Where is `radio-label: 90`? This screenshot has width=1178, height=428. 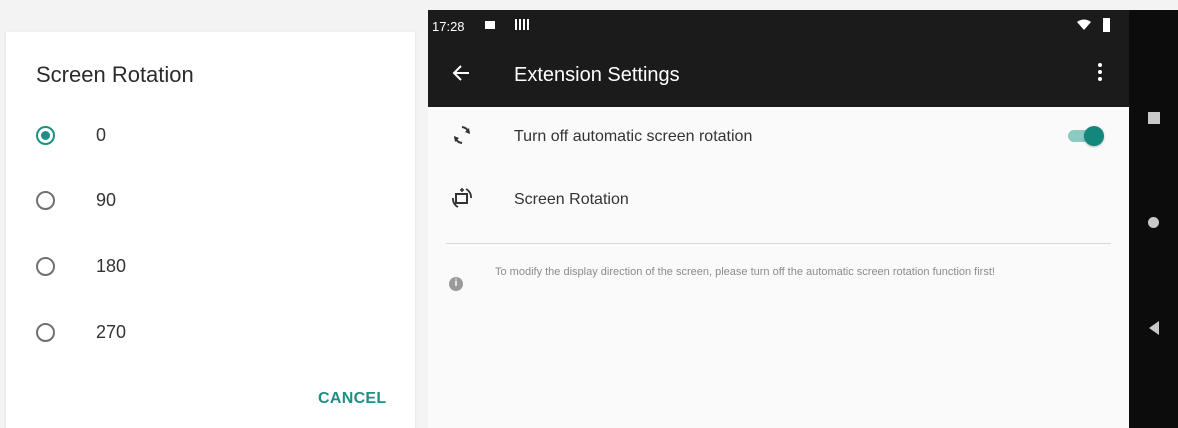
radio-label: 90 is located at coordinates (106, 199).